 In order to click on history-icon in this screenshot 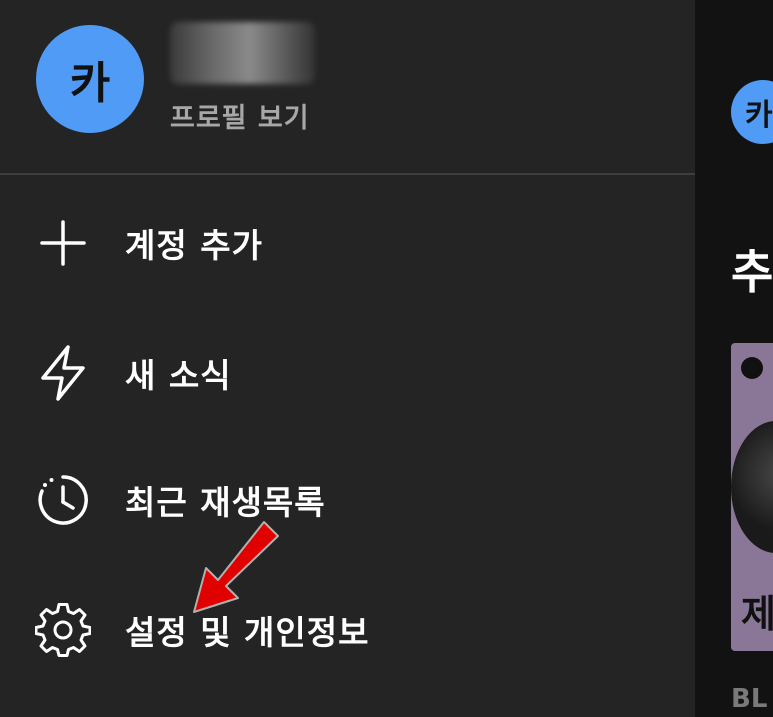, I will do `click(63, 500)`.